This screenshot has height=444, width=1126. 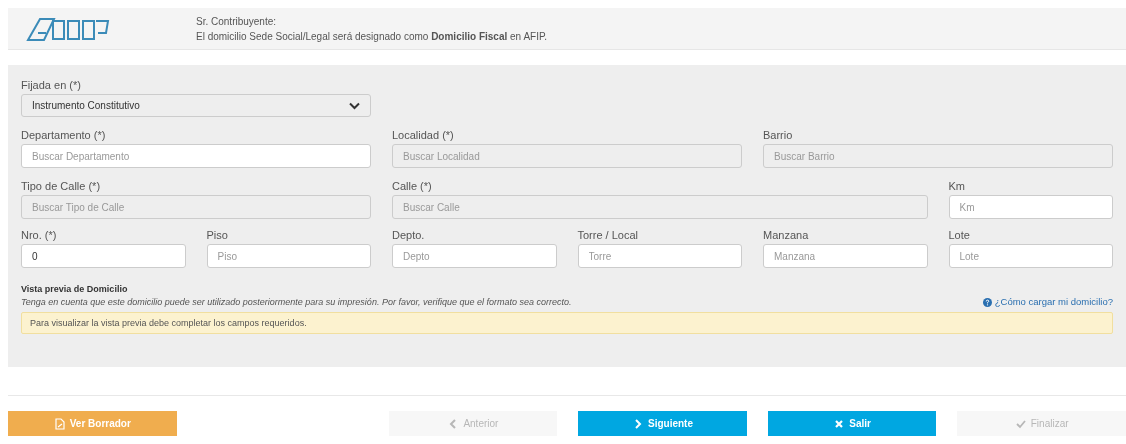 What do you see at coordinates (852, 423) in the screenshot?
I see `exit-button: Salir` at bounding box center [852, 423].